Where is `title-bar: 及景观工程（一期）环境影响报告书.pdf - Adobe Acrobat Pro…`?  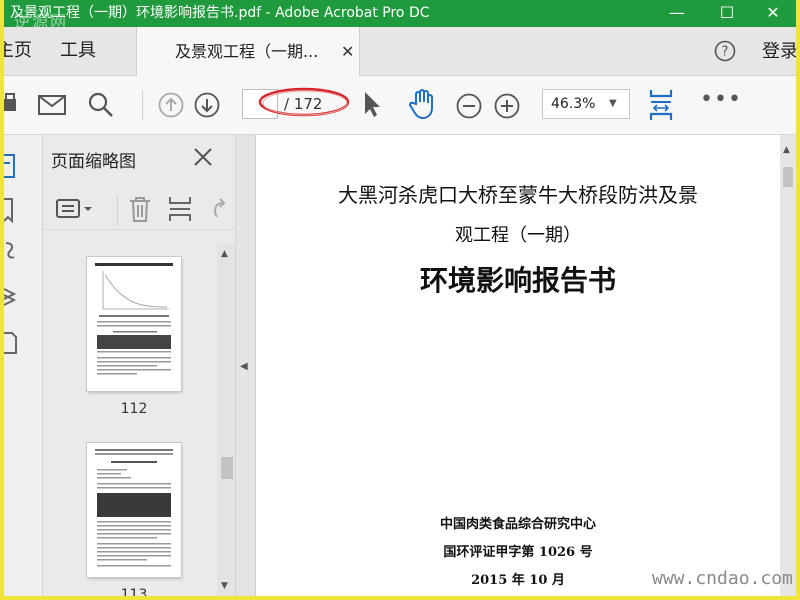
title-bar: 及景观工程（一期）环境影响报告书.pdf - Adobe Acrobat Pro… is located at coordinates (400, 15).